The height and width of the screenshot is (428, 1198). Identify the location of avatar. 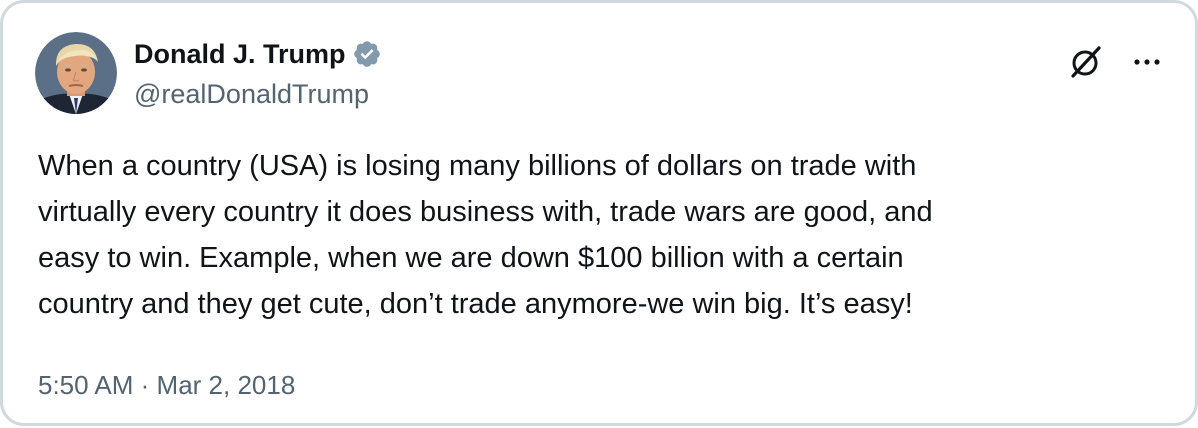
(76, 73).